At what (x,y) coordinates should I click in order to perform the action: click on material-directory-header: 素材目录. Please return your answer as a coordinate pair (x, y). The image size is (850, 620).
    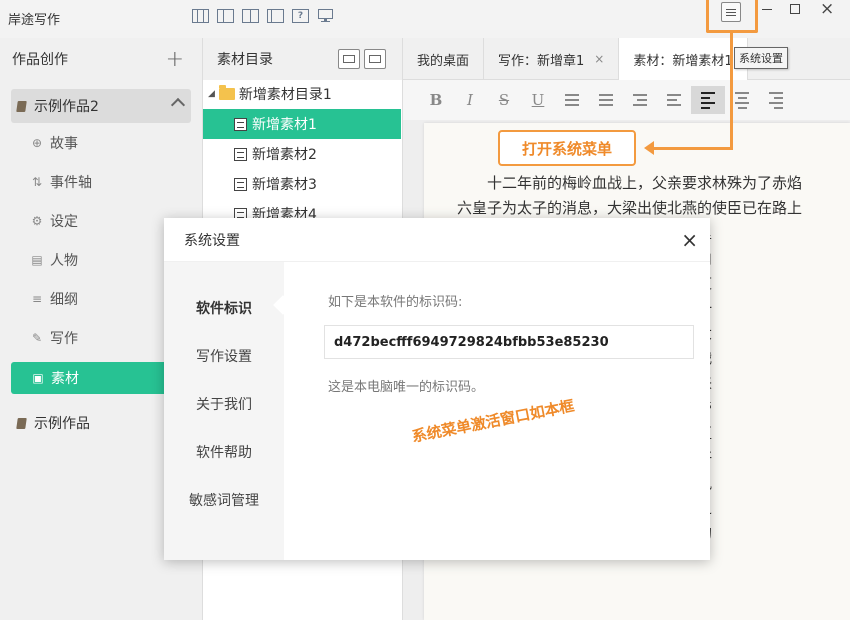
    Looking at the image, I should click on (302, 59).